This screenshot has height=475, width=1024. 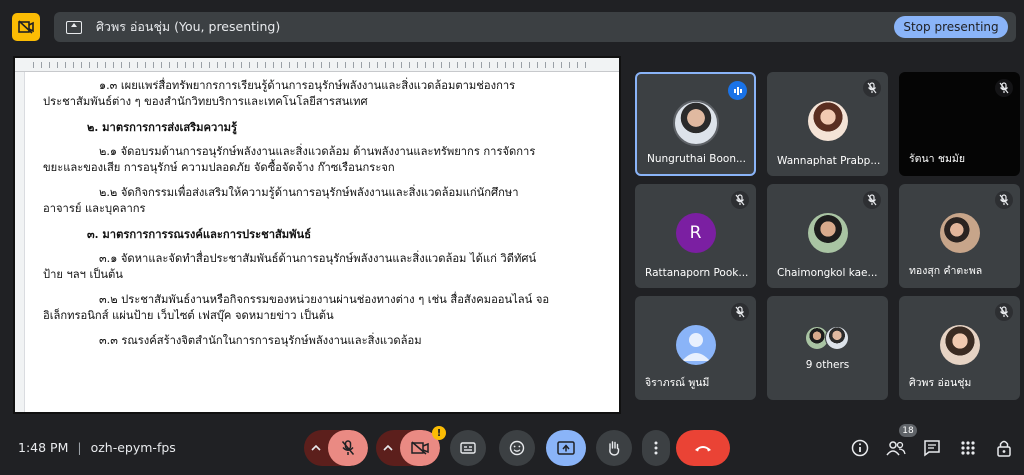 I want to click on chat-icon, so click(x=932, y=448).